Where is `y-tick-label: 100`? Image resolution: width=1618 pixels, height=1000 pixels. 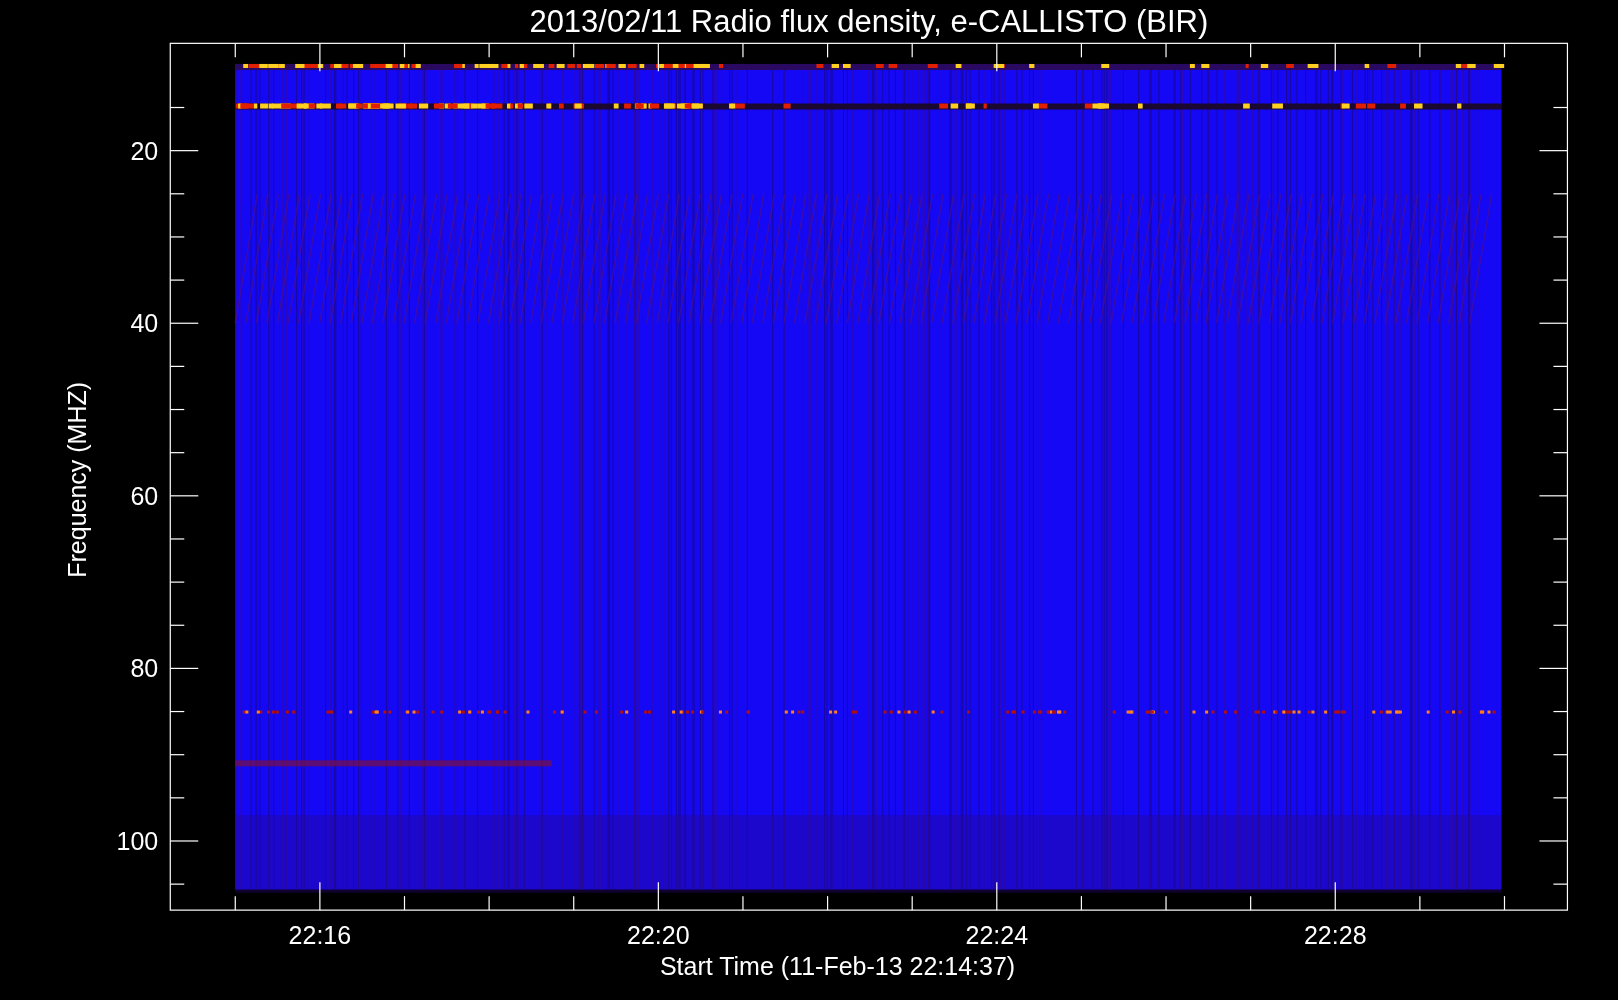
y-tick-label: 100 is located at coordinates (137, 841).